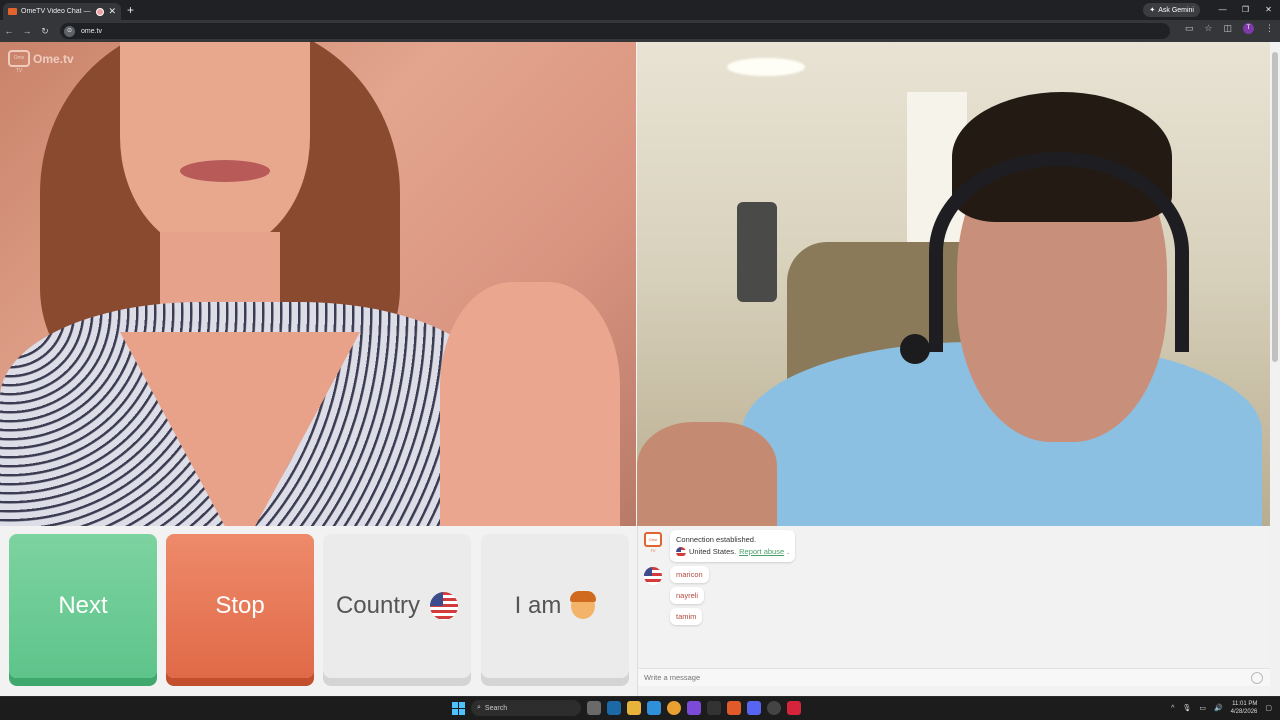 This screenshot has height=720, width=1280. I want to click on message-input, so click(934, 677).